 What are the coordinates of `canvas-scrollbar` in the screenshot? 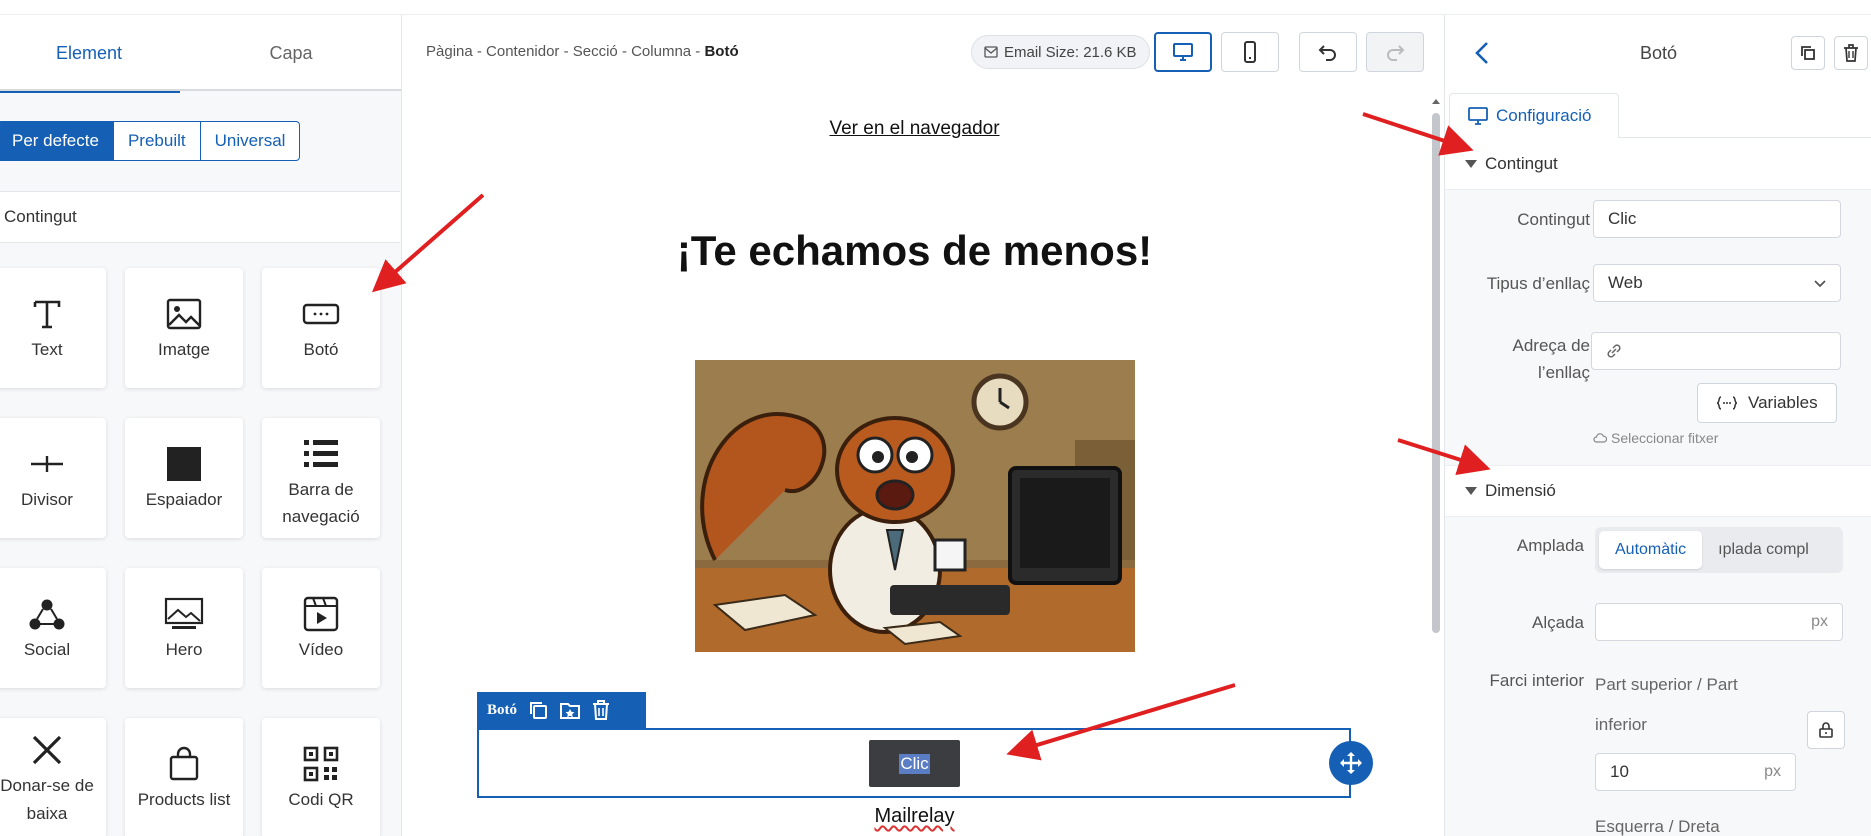 It's located at (1436, 465).